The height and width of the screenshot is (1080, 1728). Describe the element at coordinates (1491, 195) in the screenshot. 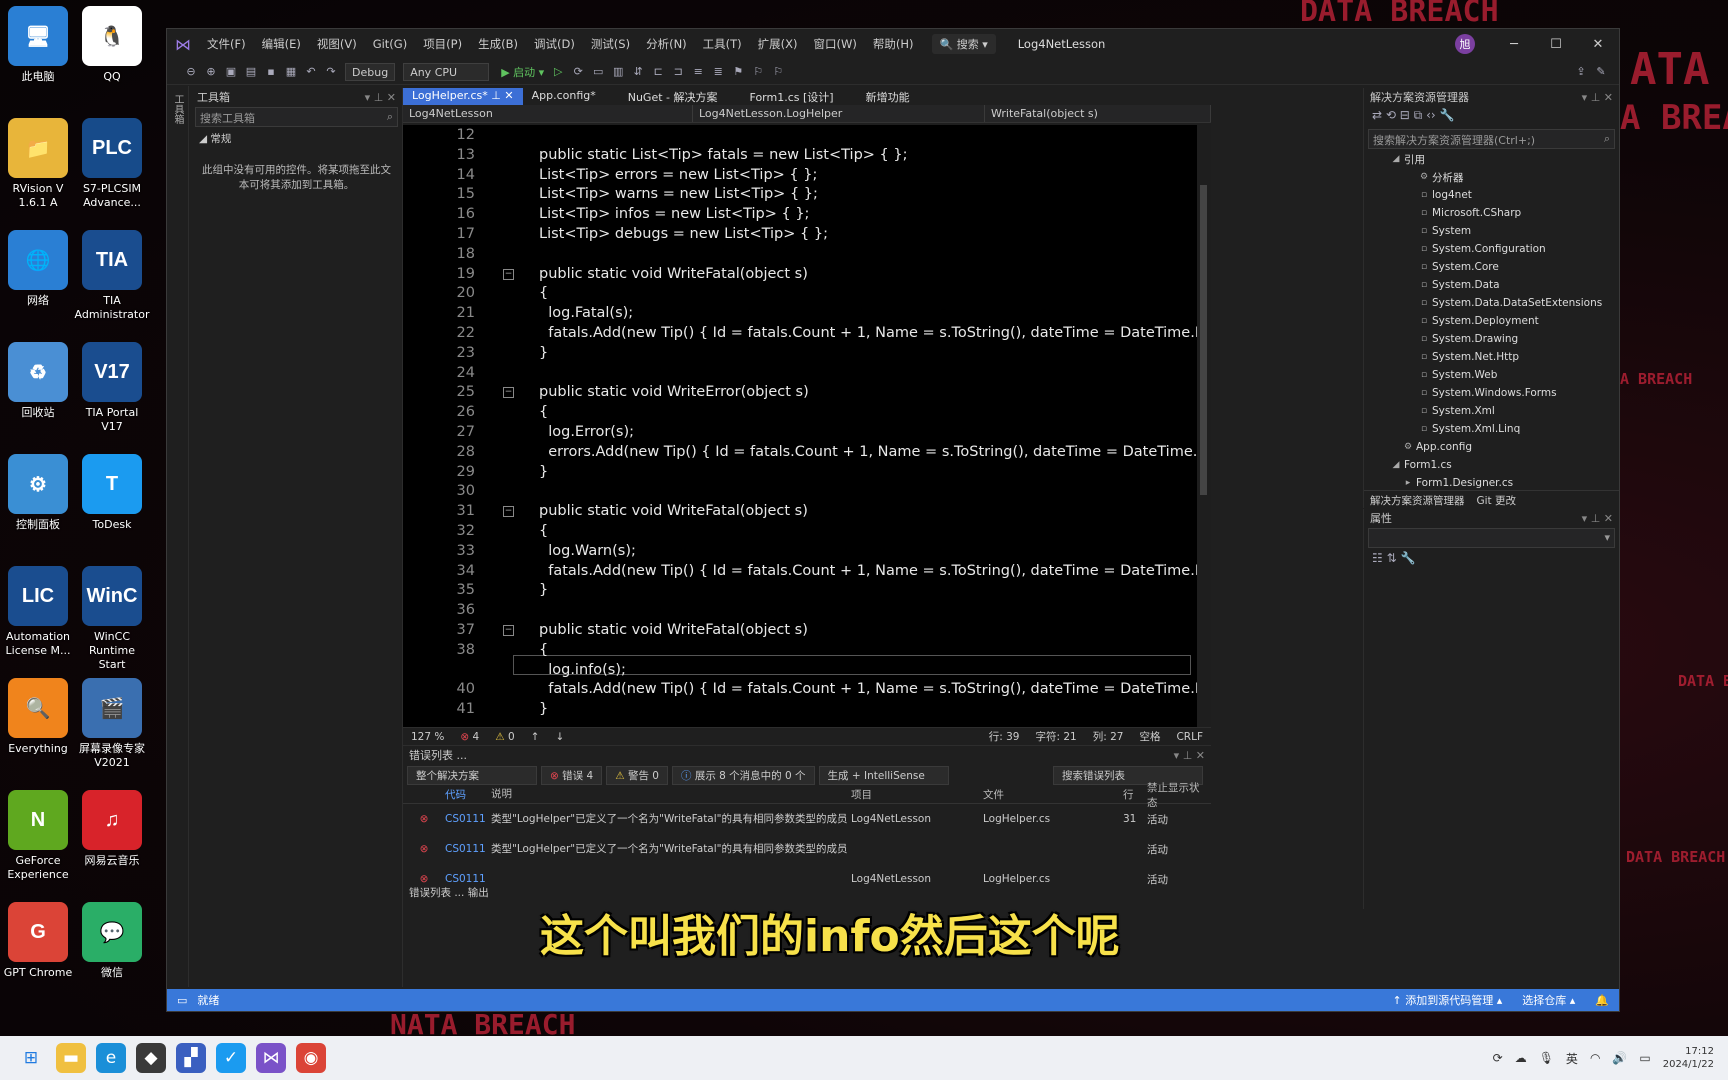

I see `solution-tree-item: ▫ log4net` at that location.